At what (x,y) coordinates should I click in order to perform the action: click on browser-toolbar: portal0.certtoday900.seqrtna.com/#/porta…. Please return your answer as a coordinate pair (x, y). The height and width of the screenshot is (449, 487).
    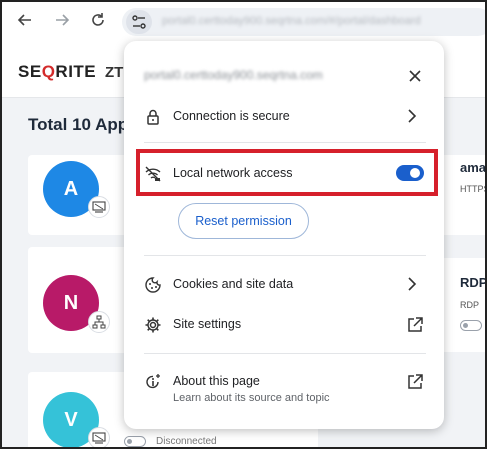
    Looking at the image, I should click on (243, 22).